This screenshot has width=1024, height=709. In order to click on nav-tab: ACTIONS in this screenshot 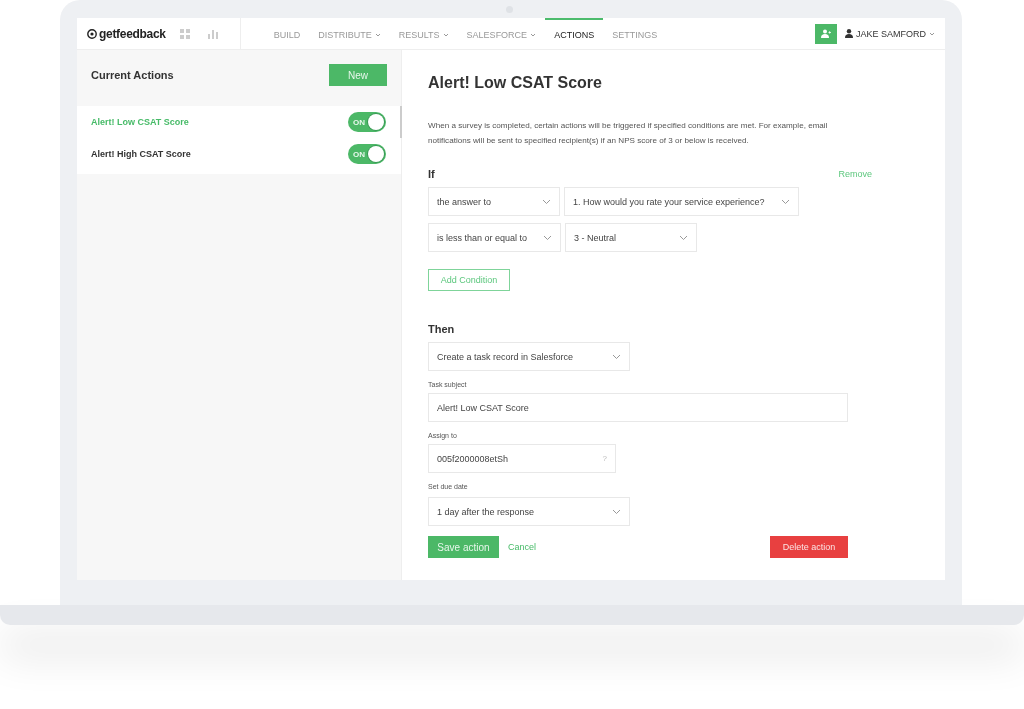, I will do `click(574, 34)`.